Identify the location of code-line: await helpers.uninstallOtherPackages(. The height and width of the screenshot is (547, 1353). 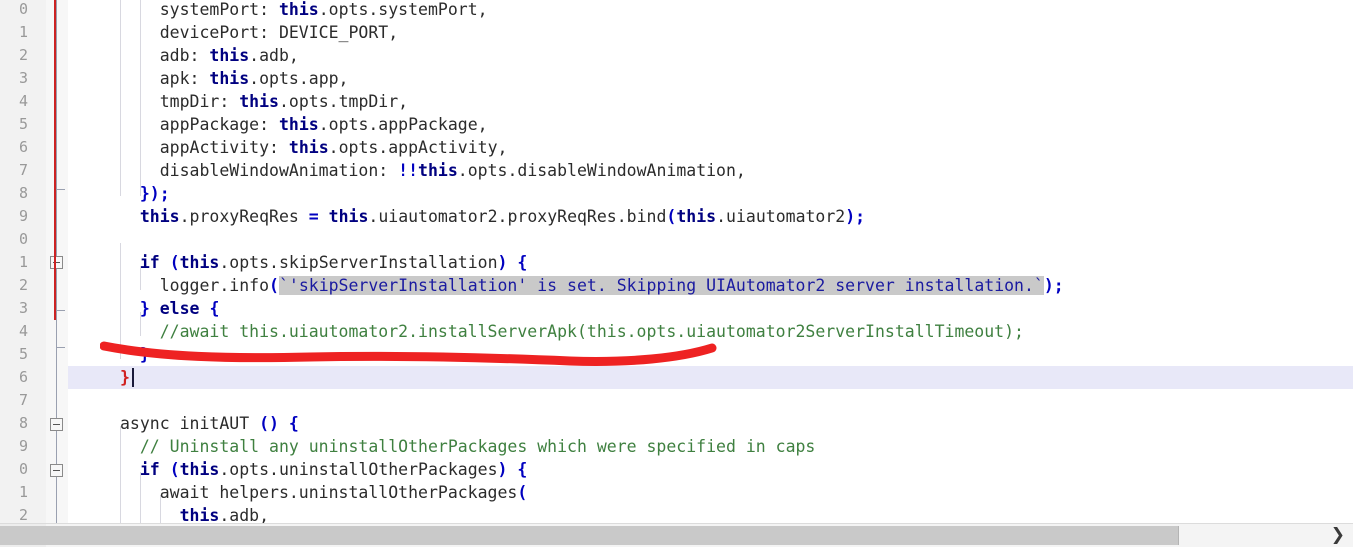
(298, 492).